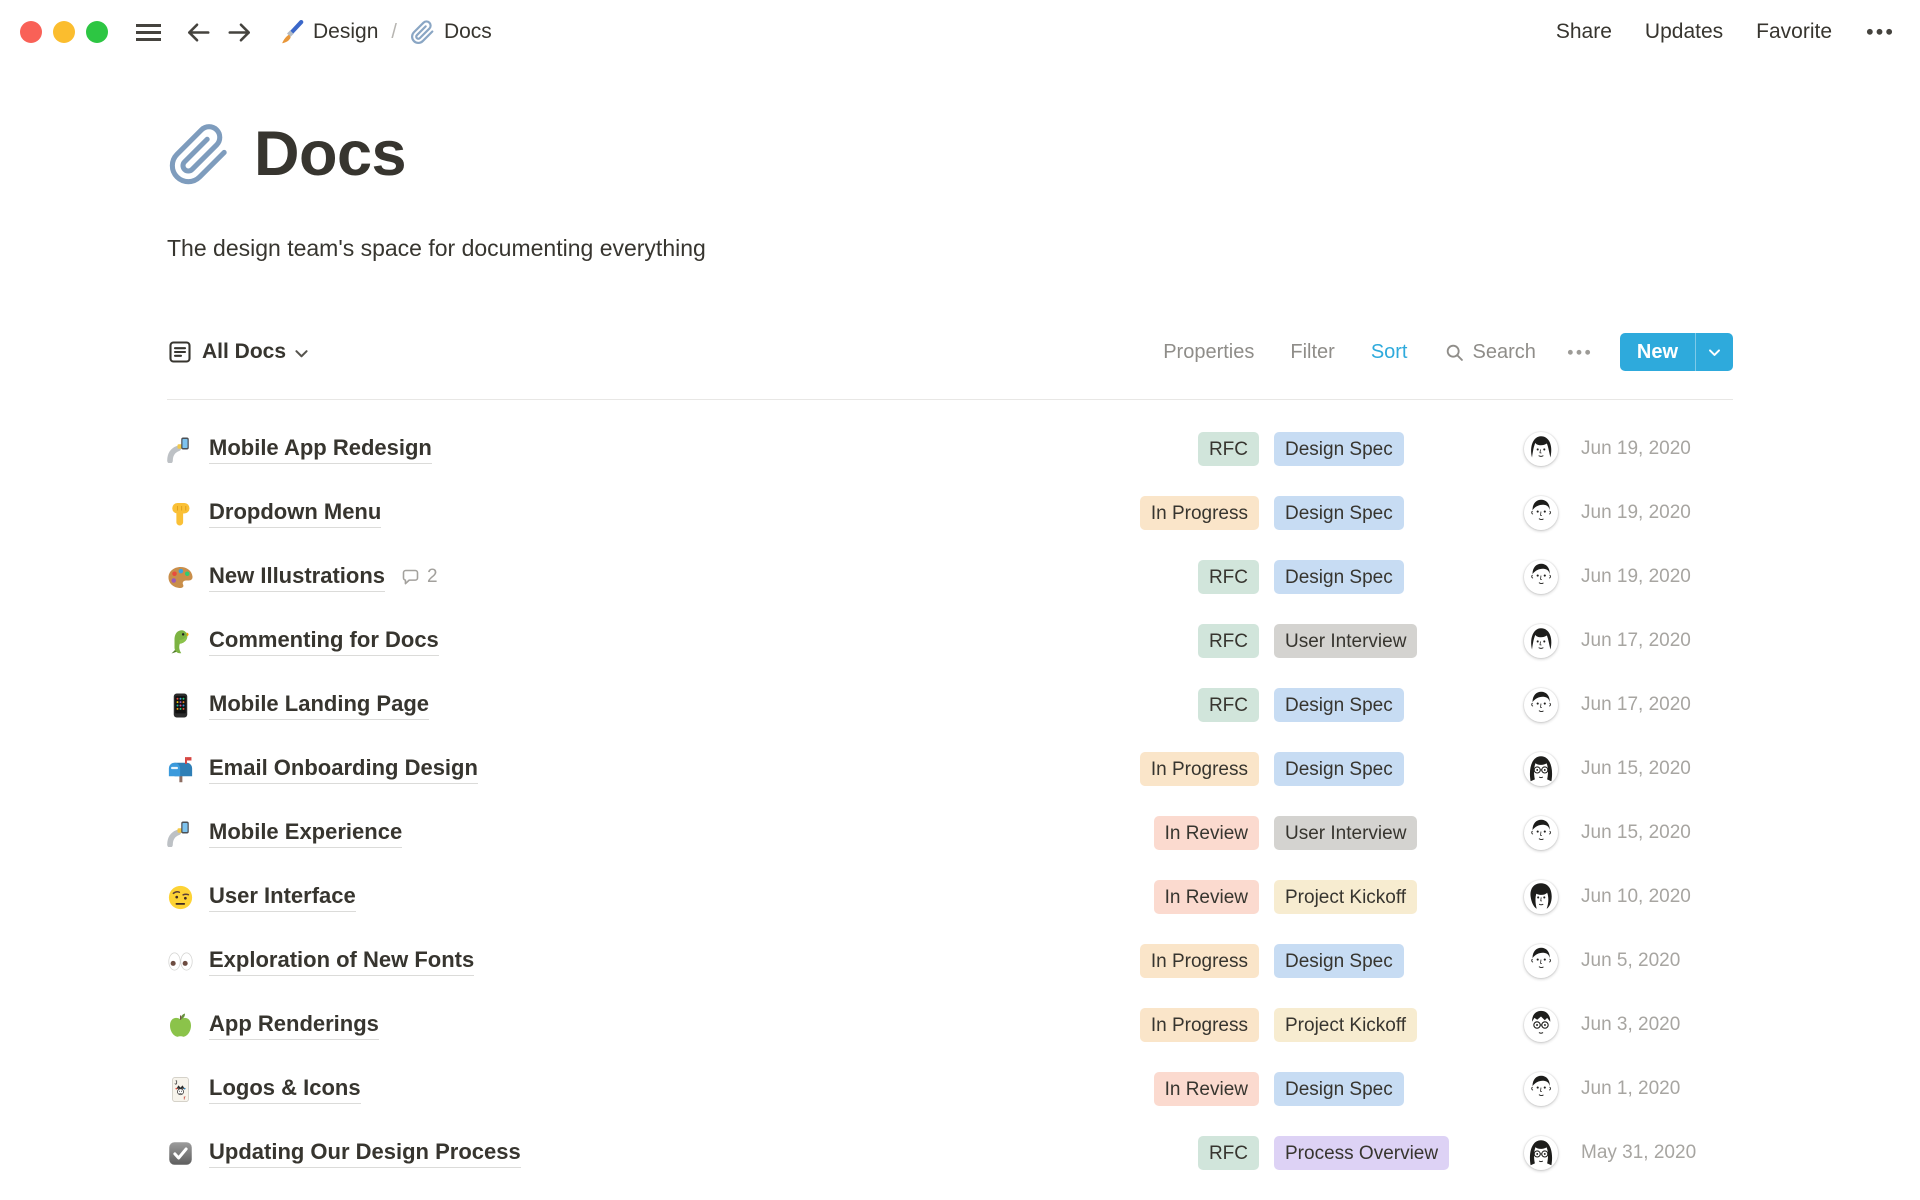 This screenshot has width=1920, height=1200. What do you see at coordinates (320, 449) in the screenshot?
I see `doc-title-link: Mobile App Redesign` at bounding box center [320, 449].